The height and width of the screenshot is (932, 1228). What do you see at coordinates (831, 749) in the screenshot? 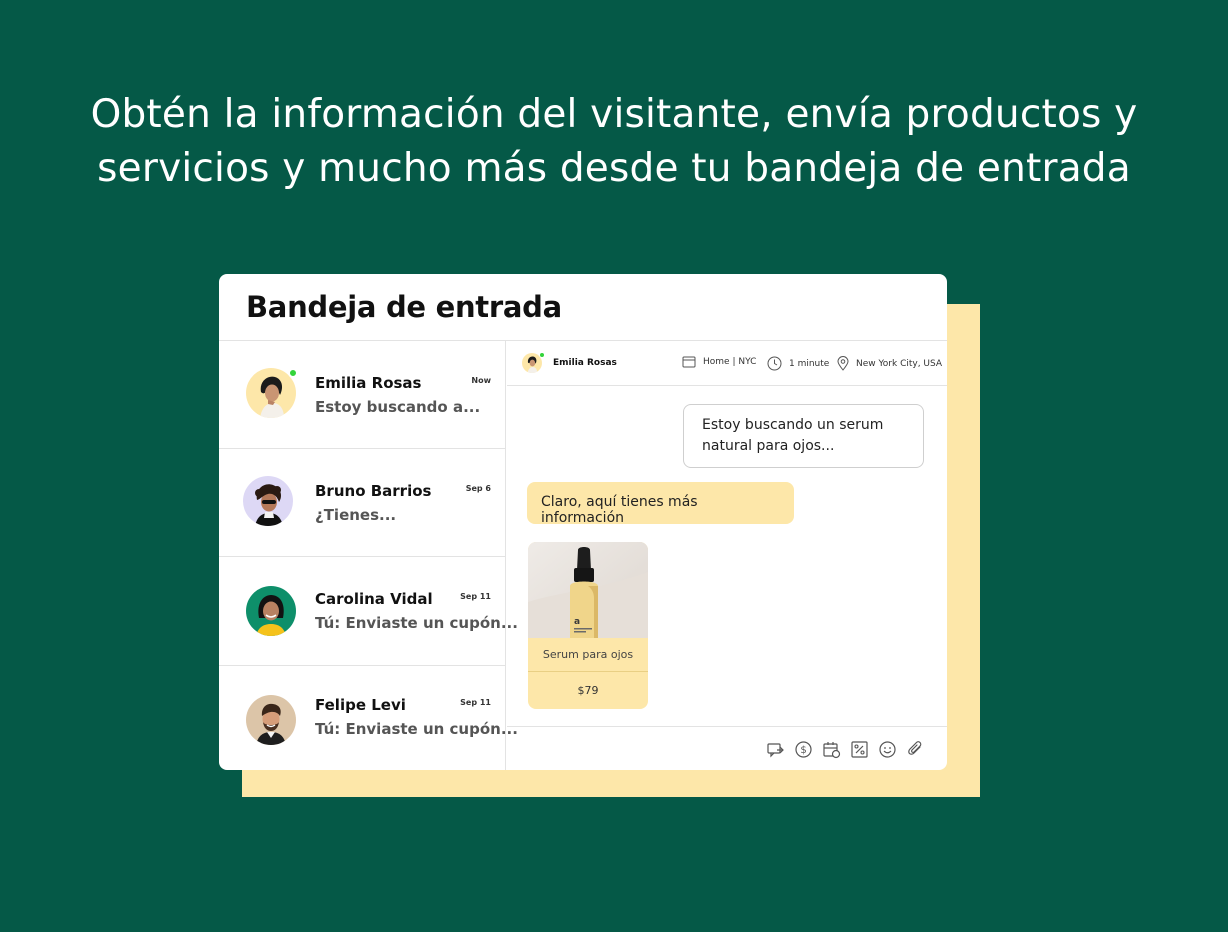
I see `booking-icon` at bounding box center [831, 749].